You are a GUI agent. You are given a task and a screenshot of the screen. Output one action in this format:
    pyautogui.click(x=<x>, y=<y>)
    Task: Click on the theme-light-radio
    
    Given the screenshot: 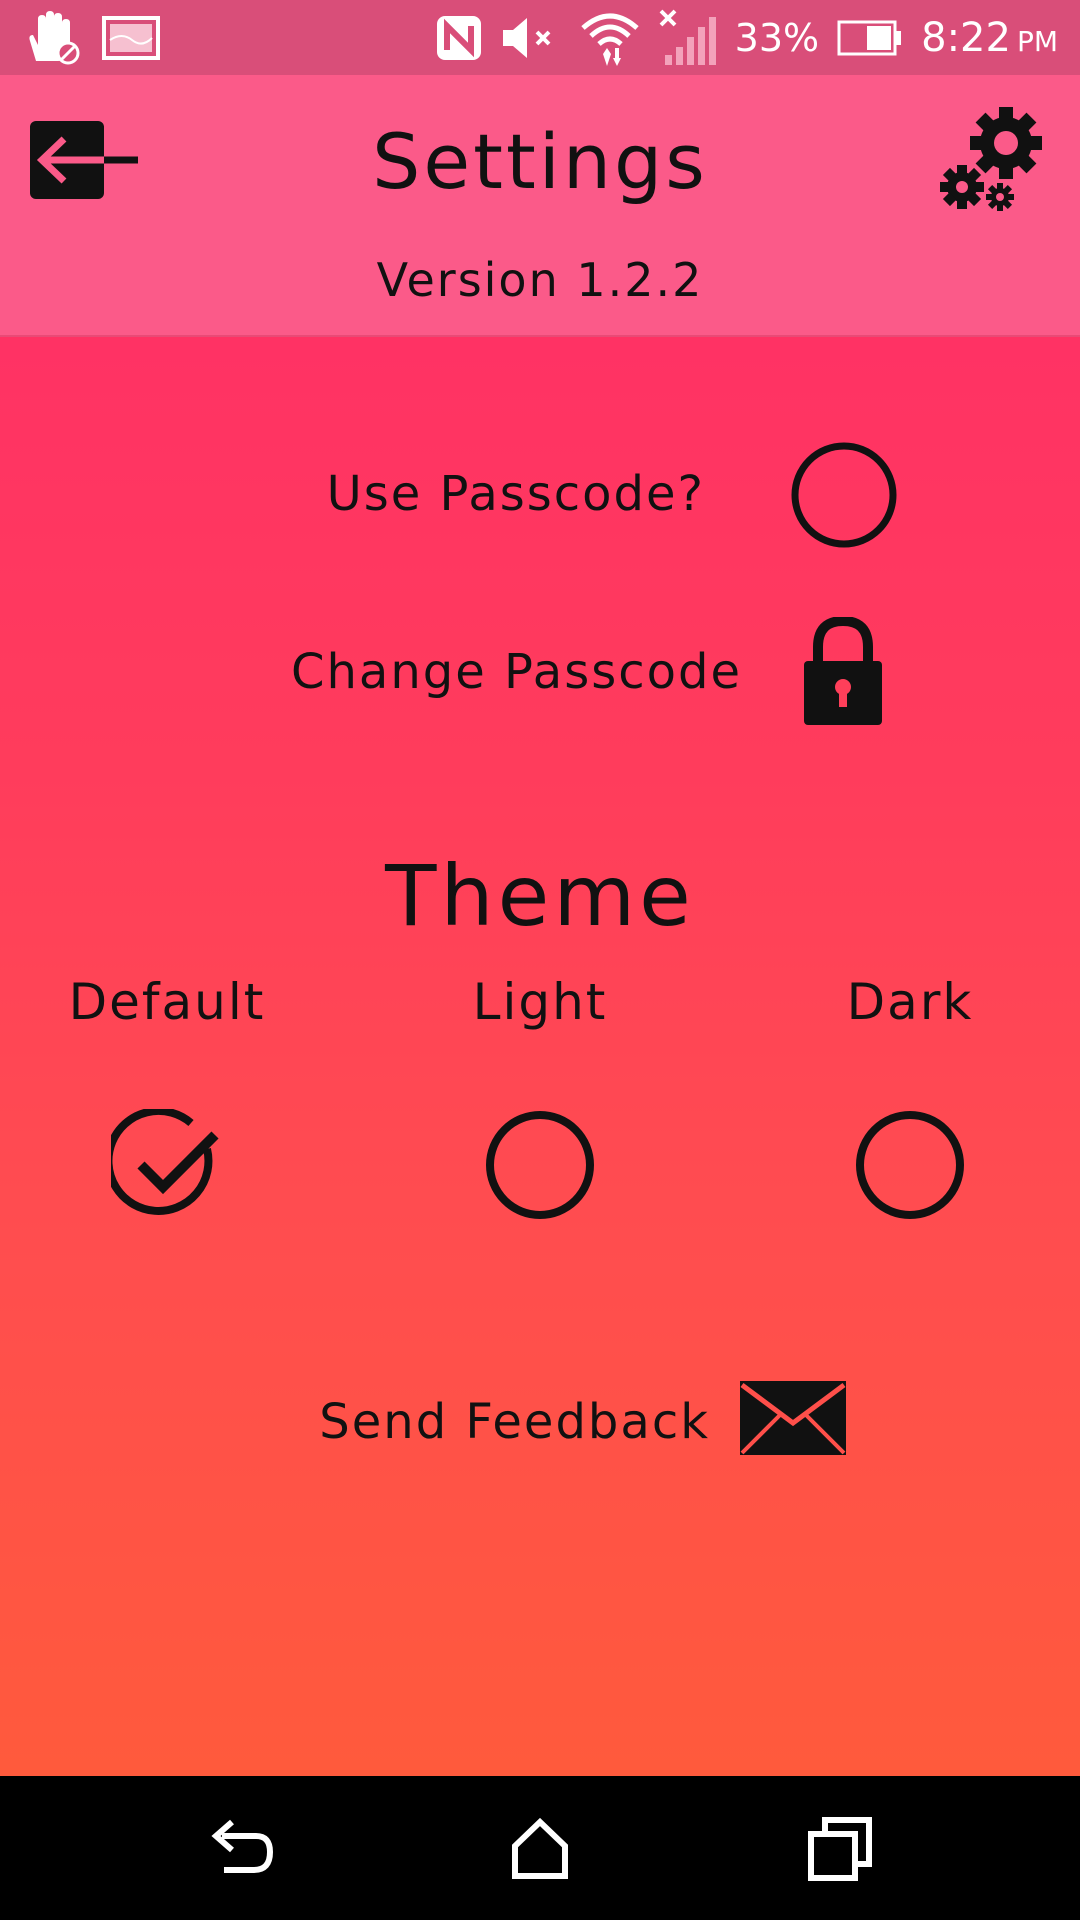 What is the action you would take?
    pyautogui.click(x=540, y=1165)
    